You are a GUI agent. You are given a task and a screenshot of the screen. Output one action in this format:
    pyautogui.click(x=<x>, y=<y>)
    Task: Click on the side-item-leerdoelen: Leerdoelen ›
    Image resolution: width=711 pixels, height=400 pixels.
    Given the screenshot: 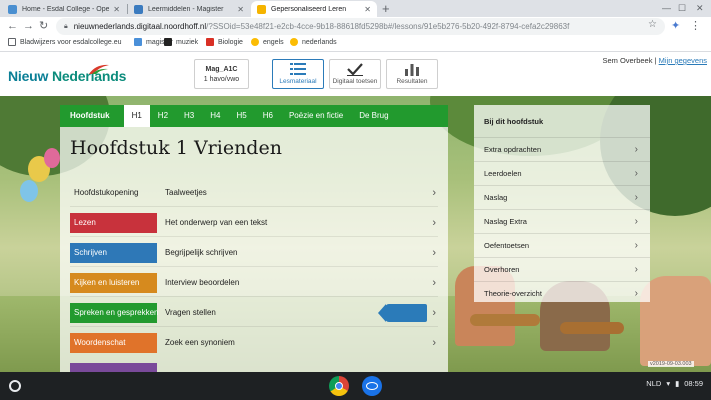 What is the action you would take?
    pyautogui.click(x=562, y=173)
    